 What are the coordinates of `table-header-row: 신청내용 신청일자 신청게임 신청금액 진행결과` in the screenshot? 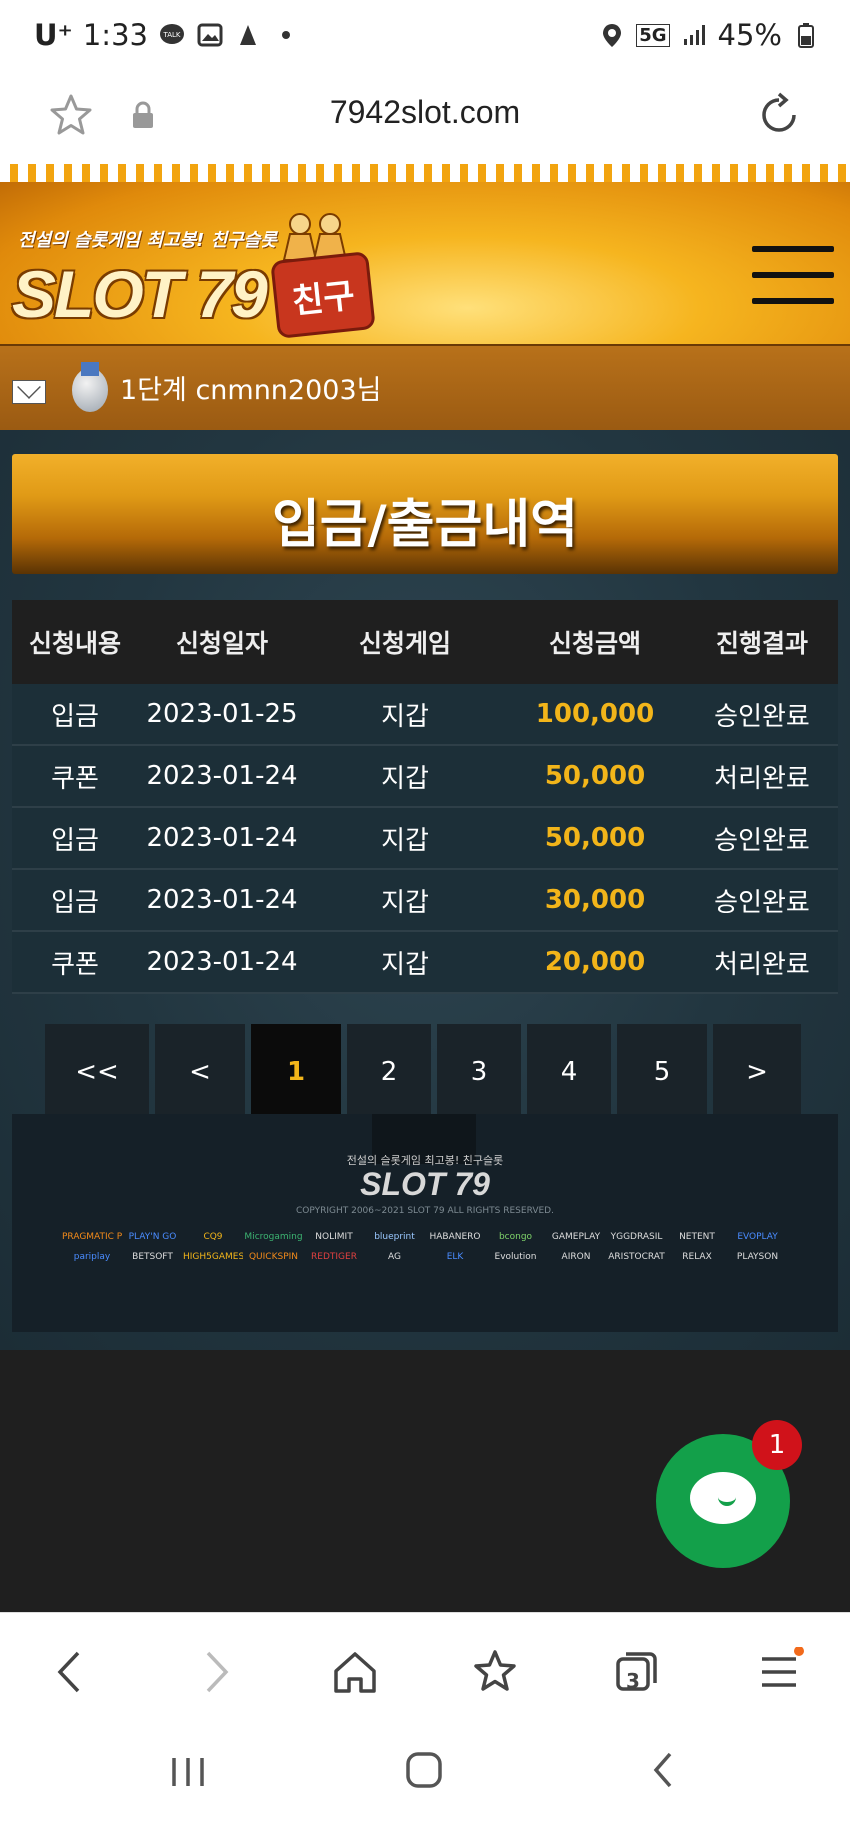 It's located at (425, 642).